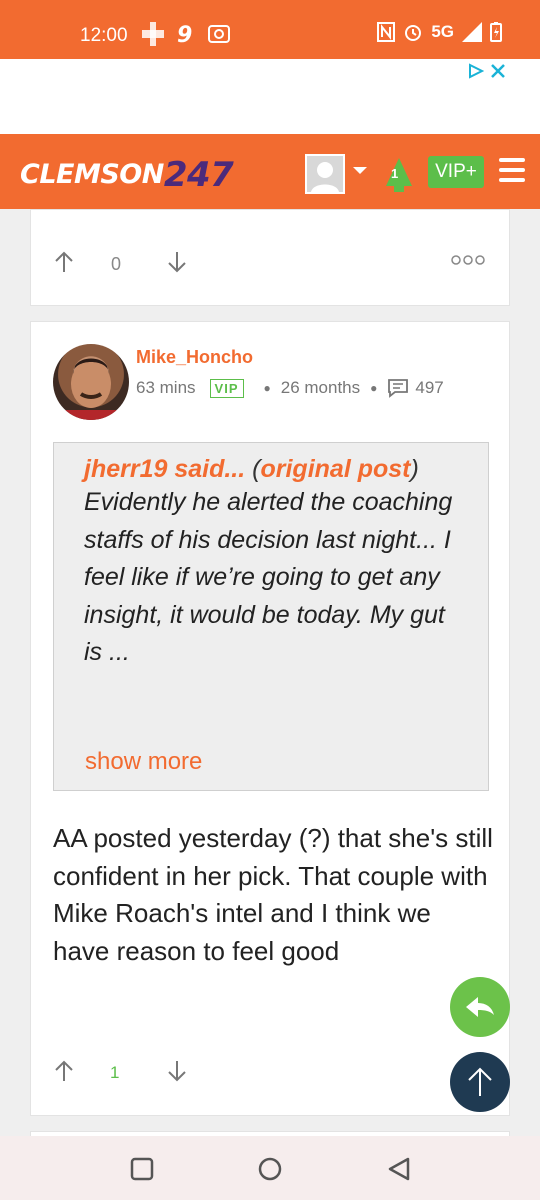  What do you see at coordinates (512, 171) in the screenshot?
I see `hamburger-menu-icon` at bounding box center [512, 171].